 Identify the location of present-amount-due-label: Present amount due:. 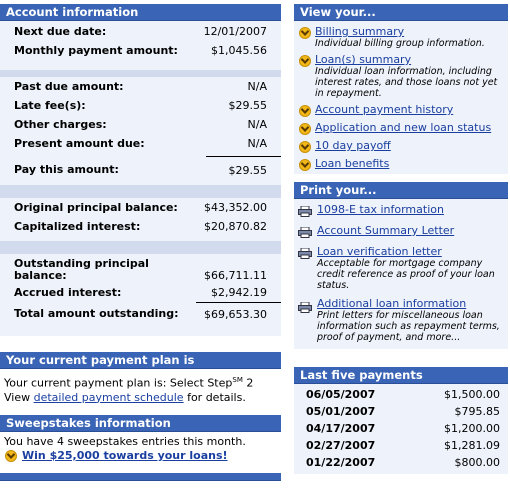
(79, 143).